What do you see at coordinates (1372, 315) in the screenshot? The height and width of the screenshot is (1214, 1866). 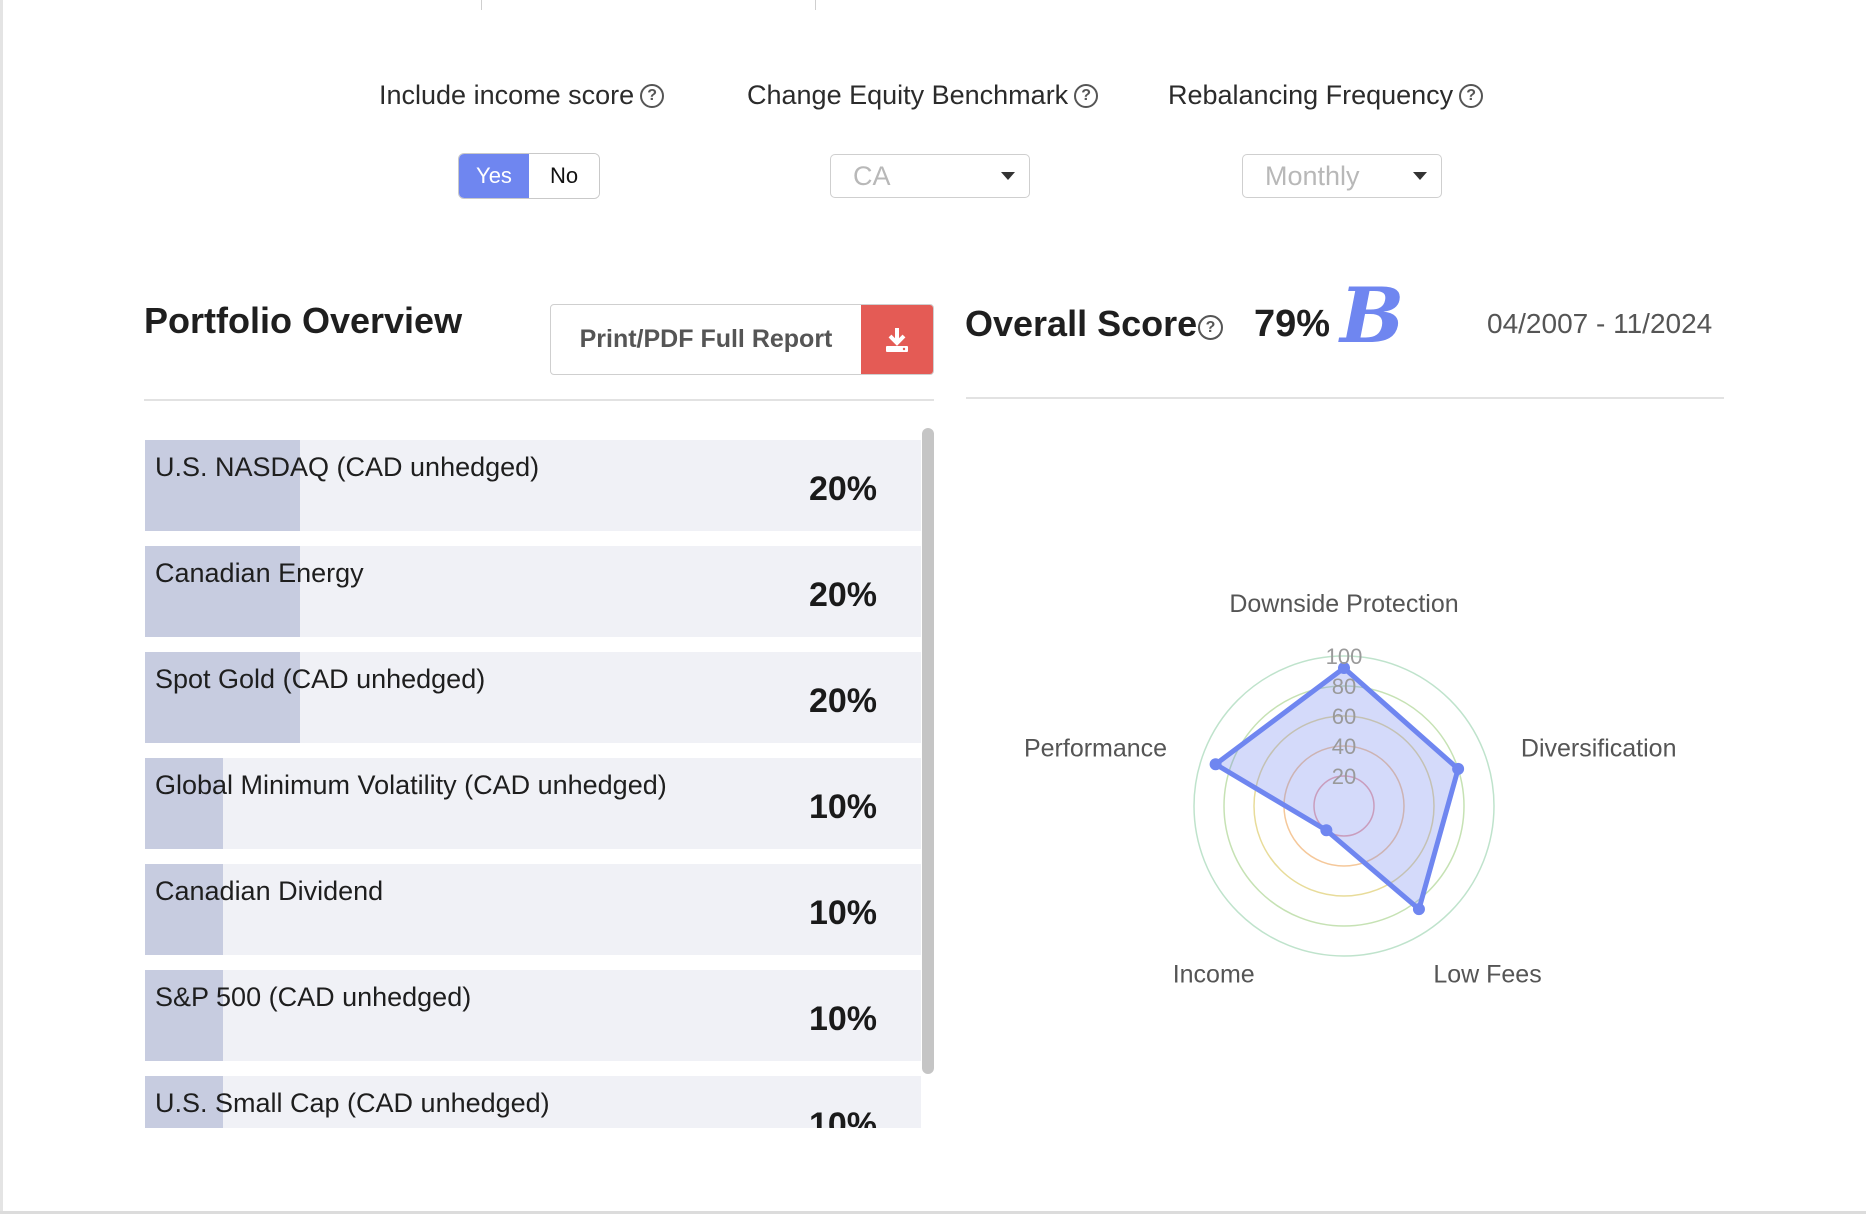 I see `overall-score-grade: B` at bounding box center [1372, 315].